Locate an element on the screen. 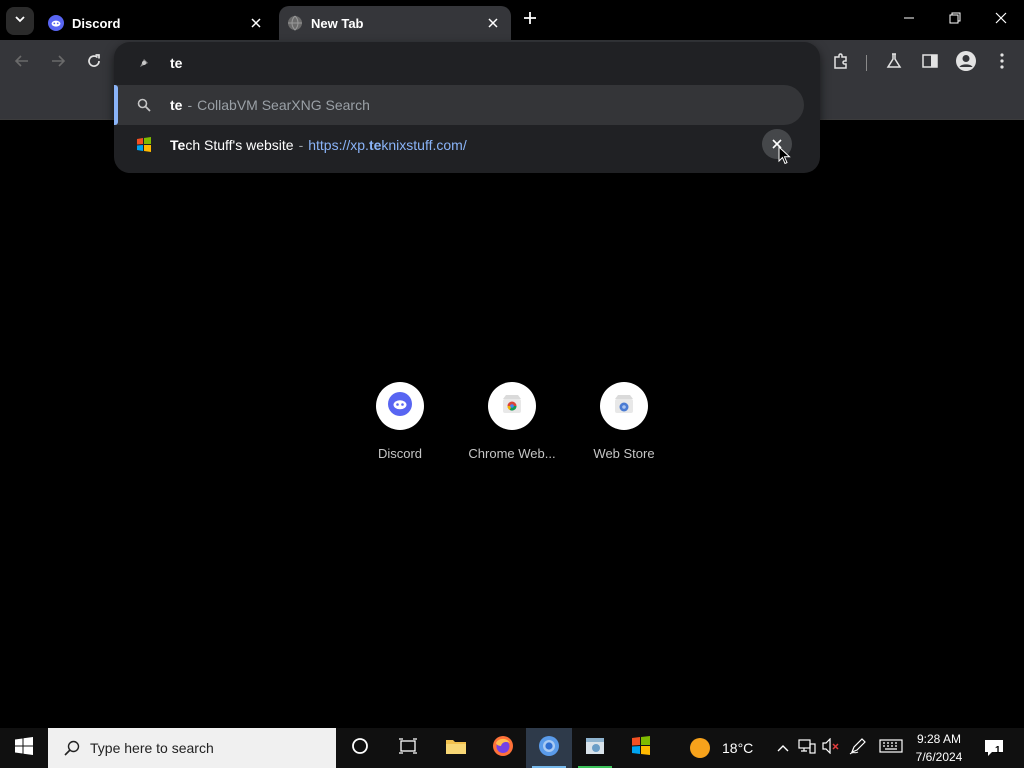  chevron-up-icon is located at coordinates (783, 748).